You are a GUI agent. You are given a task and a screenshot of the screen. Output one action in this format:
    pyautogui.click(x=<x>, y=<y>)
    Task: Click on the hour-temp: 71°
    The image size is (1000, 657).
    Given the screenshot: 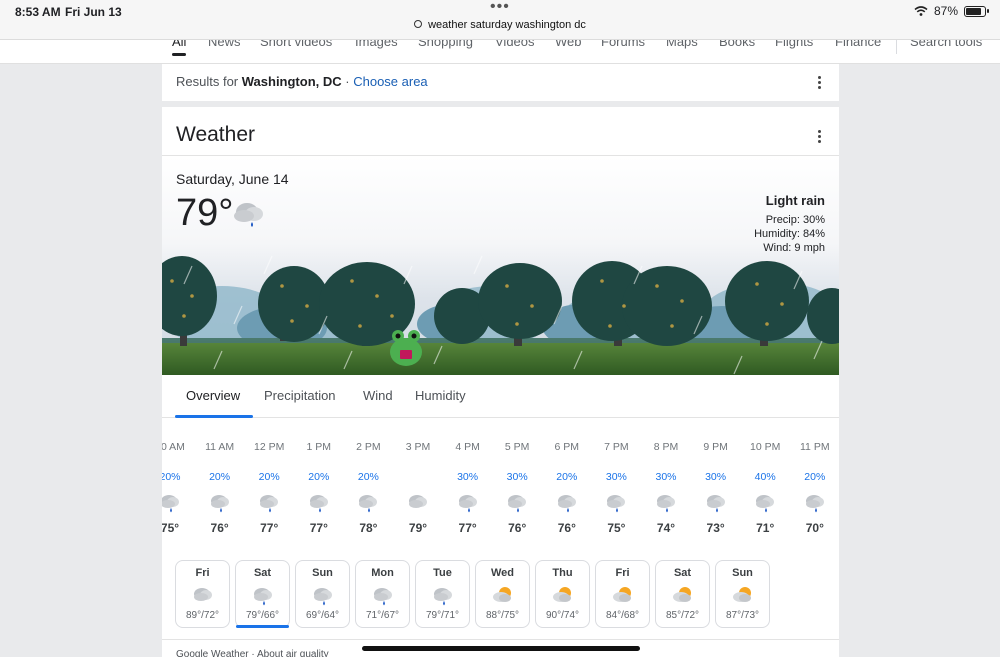 What is the action you would take?
    pyautogui.click(x=765, y=528)
    